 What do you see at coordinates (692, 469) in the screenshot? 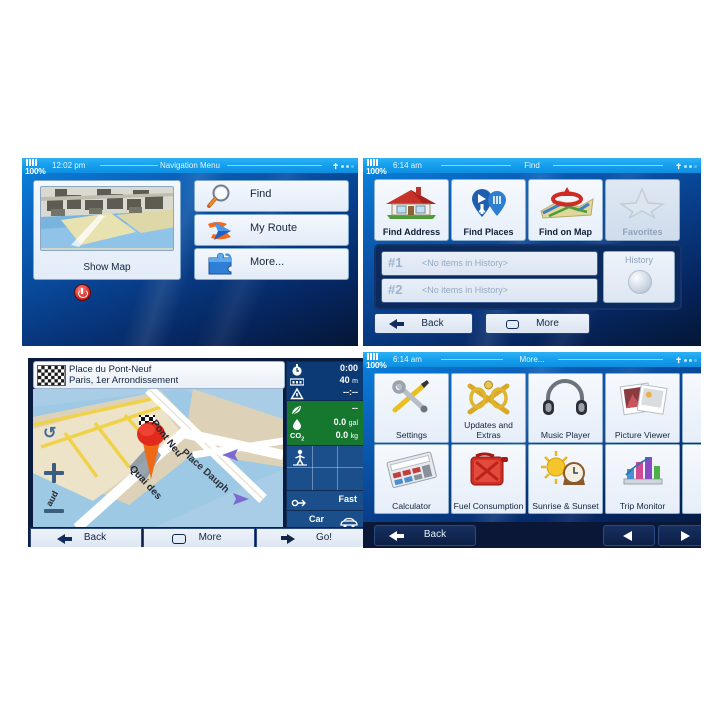
I see `cut-off-icon` at bounding box center [692, 469].